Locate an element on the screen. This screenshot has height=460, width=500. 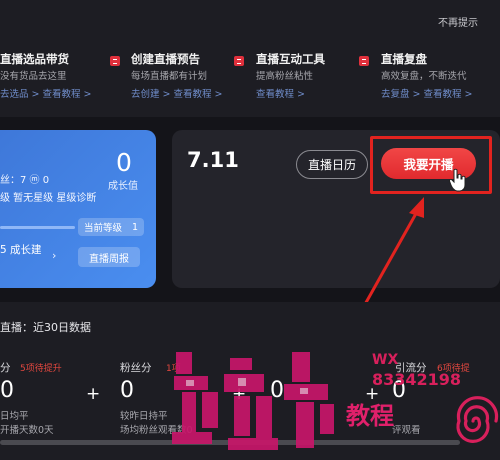
weekly-report-button: 直播周报 is located at coordinates (109, 257).